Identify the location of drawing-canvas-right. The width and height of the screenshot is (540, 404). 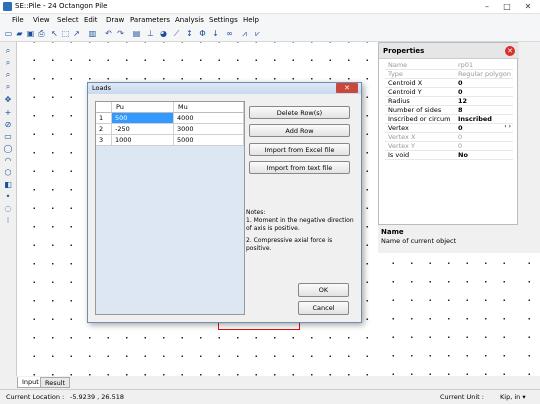
(448, 314).